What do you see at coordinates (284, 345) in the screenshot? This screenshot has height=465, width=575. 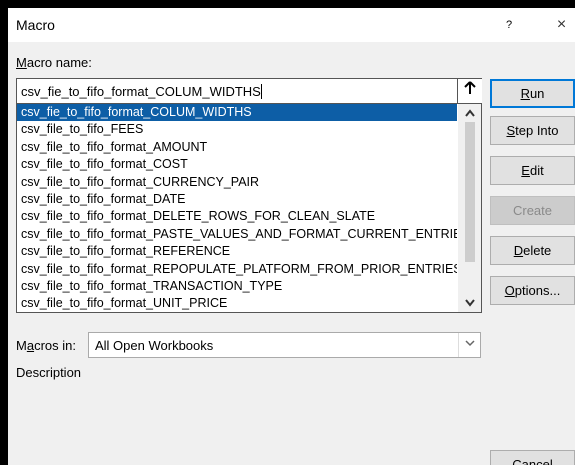 I see `macros-in-select: All Open Workbooks` at bounding box center [284, 345].